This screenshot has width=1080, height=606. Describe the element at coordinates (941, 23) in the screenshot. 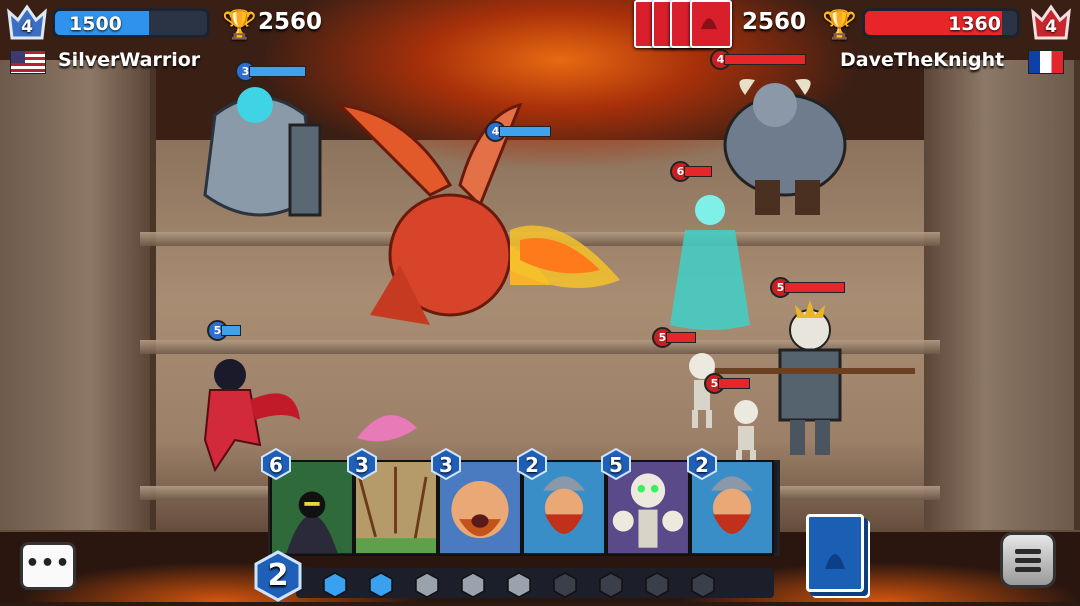

I see `opponent-health-bar: 1360` at that location.